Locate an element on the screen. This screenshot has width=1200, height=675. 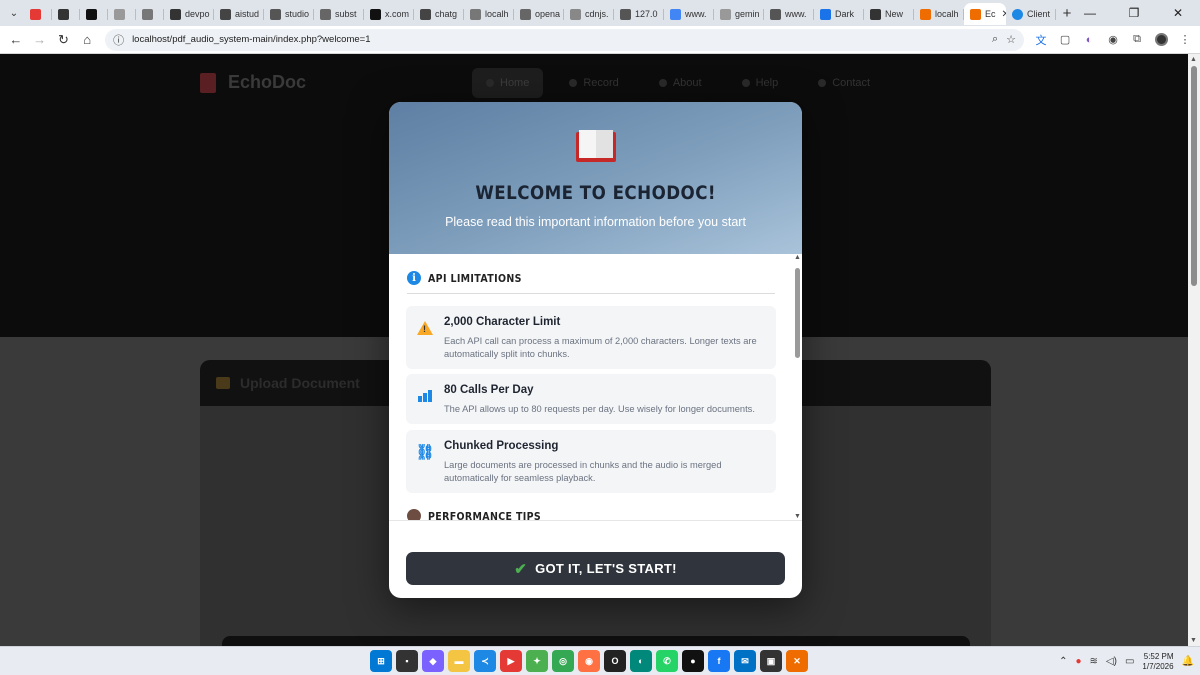
app-icon: ▣ is located at coordinates (771, 661).